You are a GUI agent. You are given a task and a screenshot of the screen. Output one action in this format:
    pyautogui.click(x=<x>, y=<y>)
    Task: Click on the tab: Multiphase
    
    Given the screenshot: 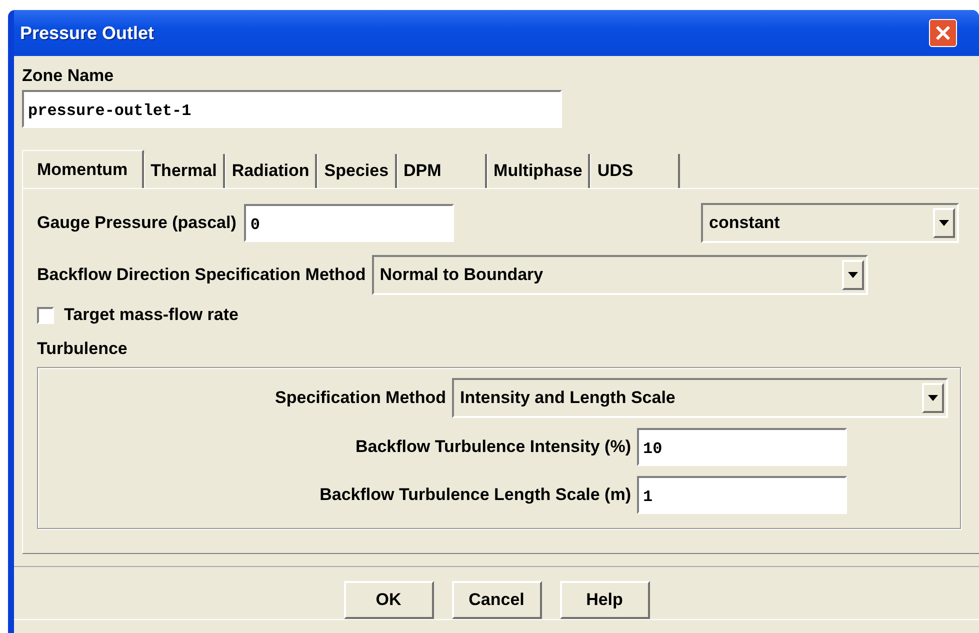 What is the action you would take?
    pyautogui.click(x=538, y=171)
    